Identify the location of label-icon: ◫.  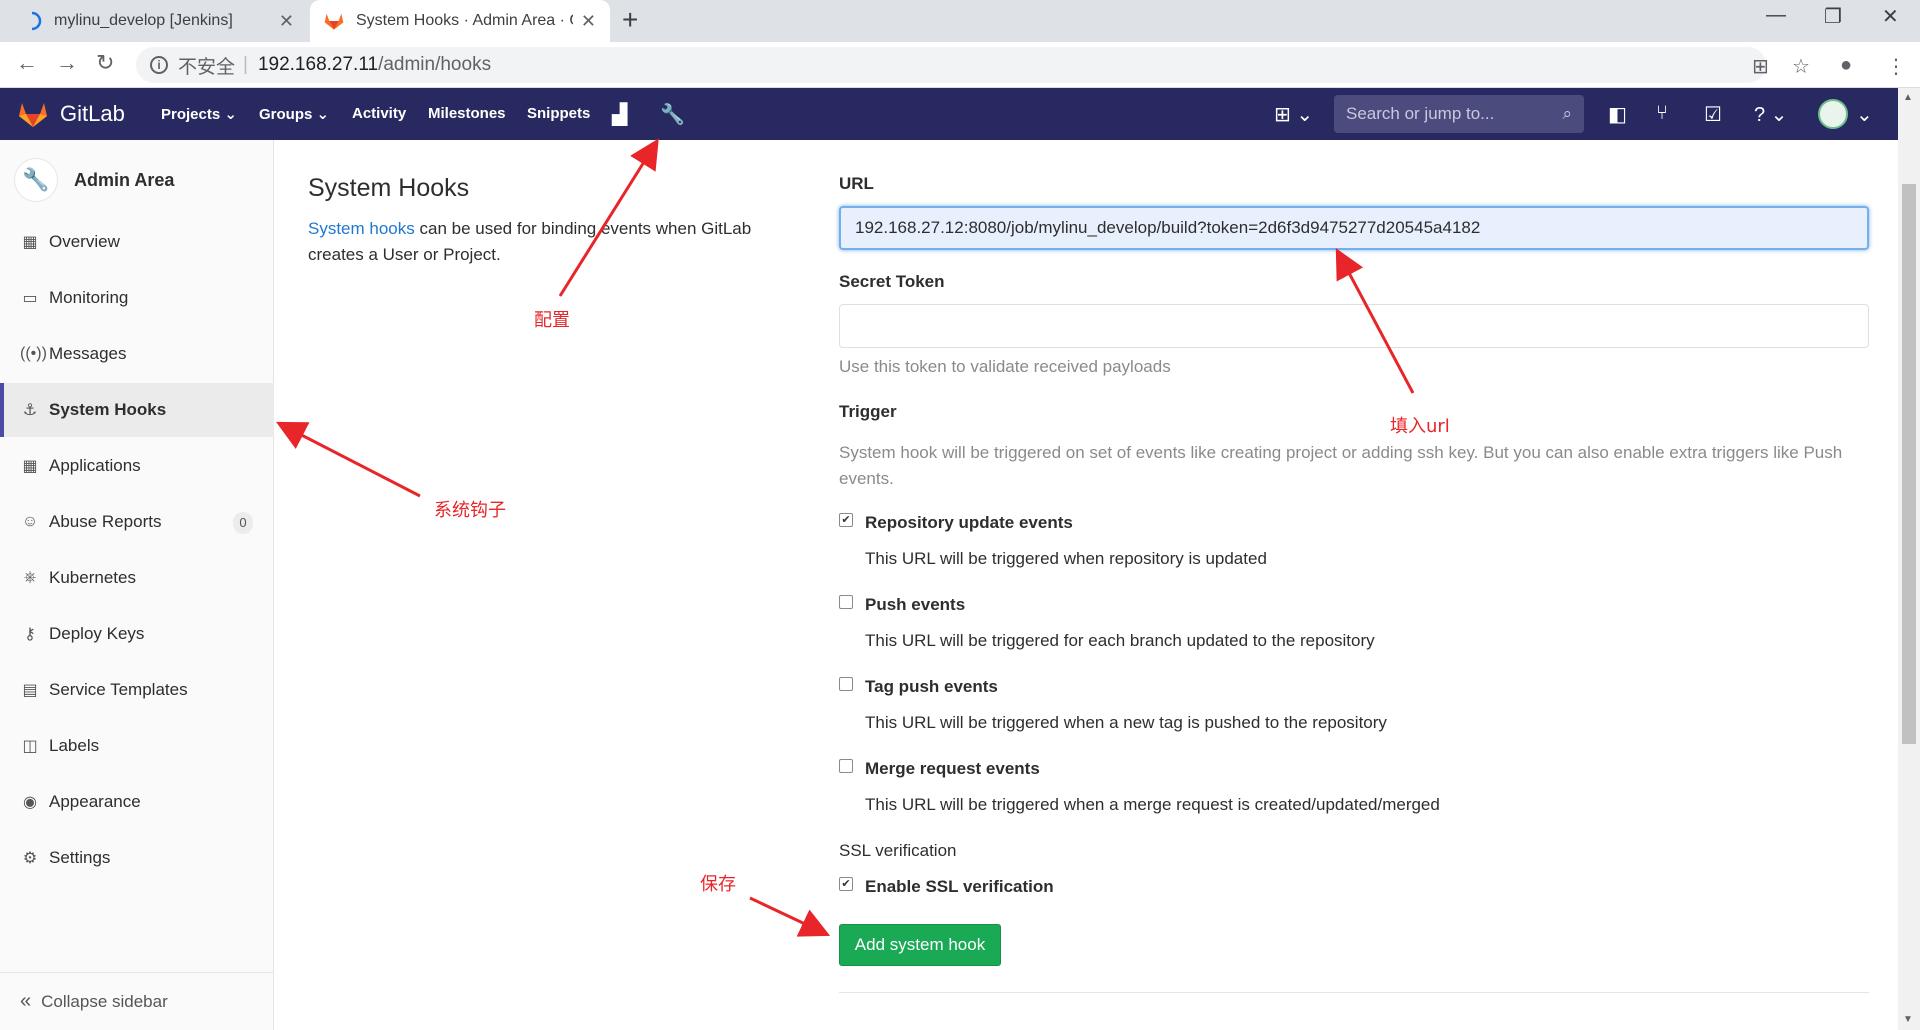
(30, 746).